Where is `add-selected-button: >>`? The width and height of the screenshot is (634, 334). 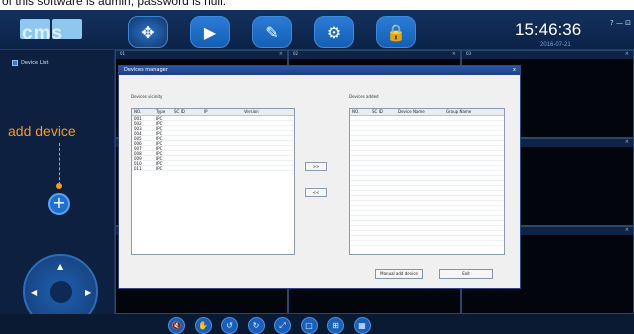
add-selected-button: >> is located at coordinates (316, 166).